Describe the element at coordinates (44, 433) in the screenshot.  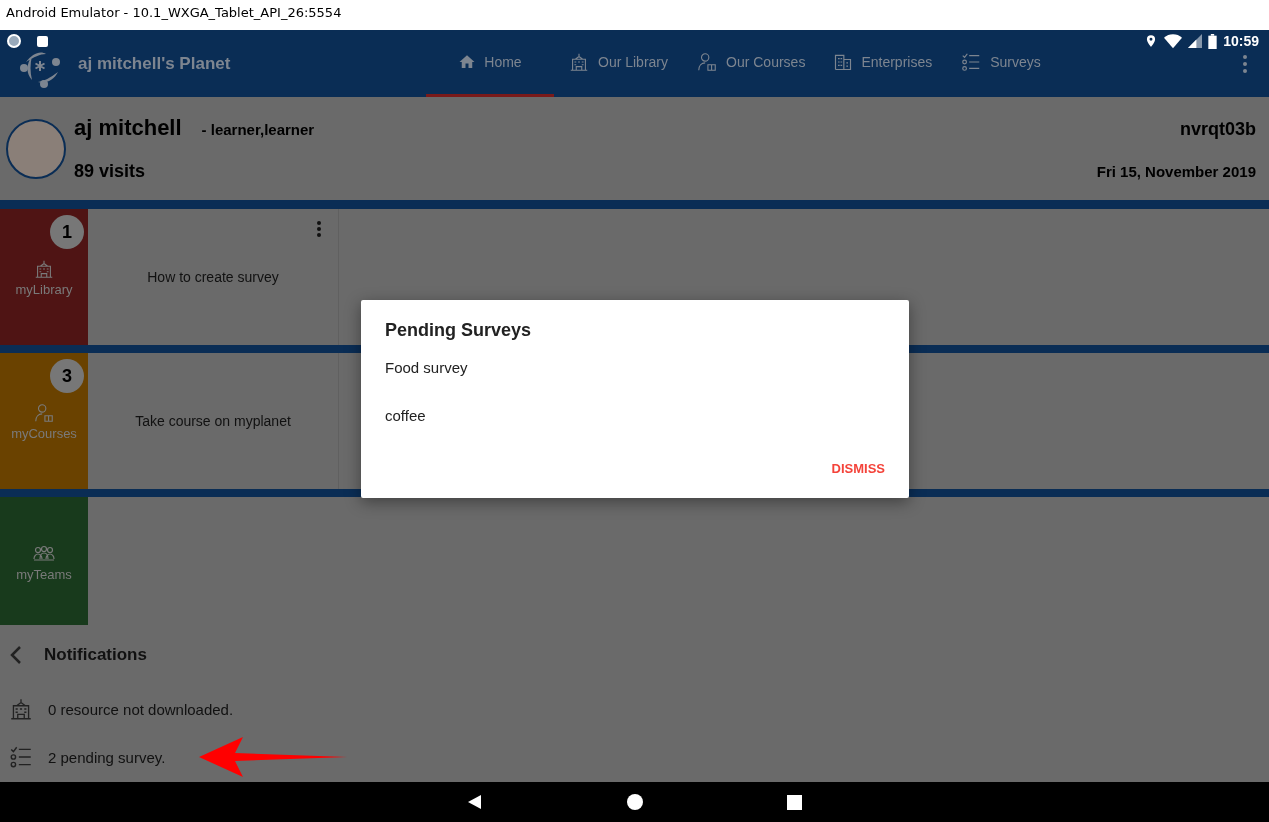
I see `tile-label: myCourses` at that location.